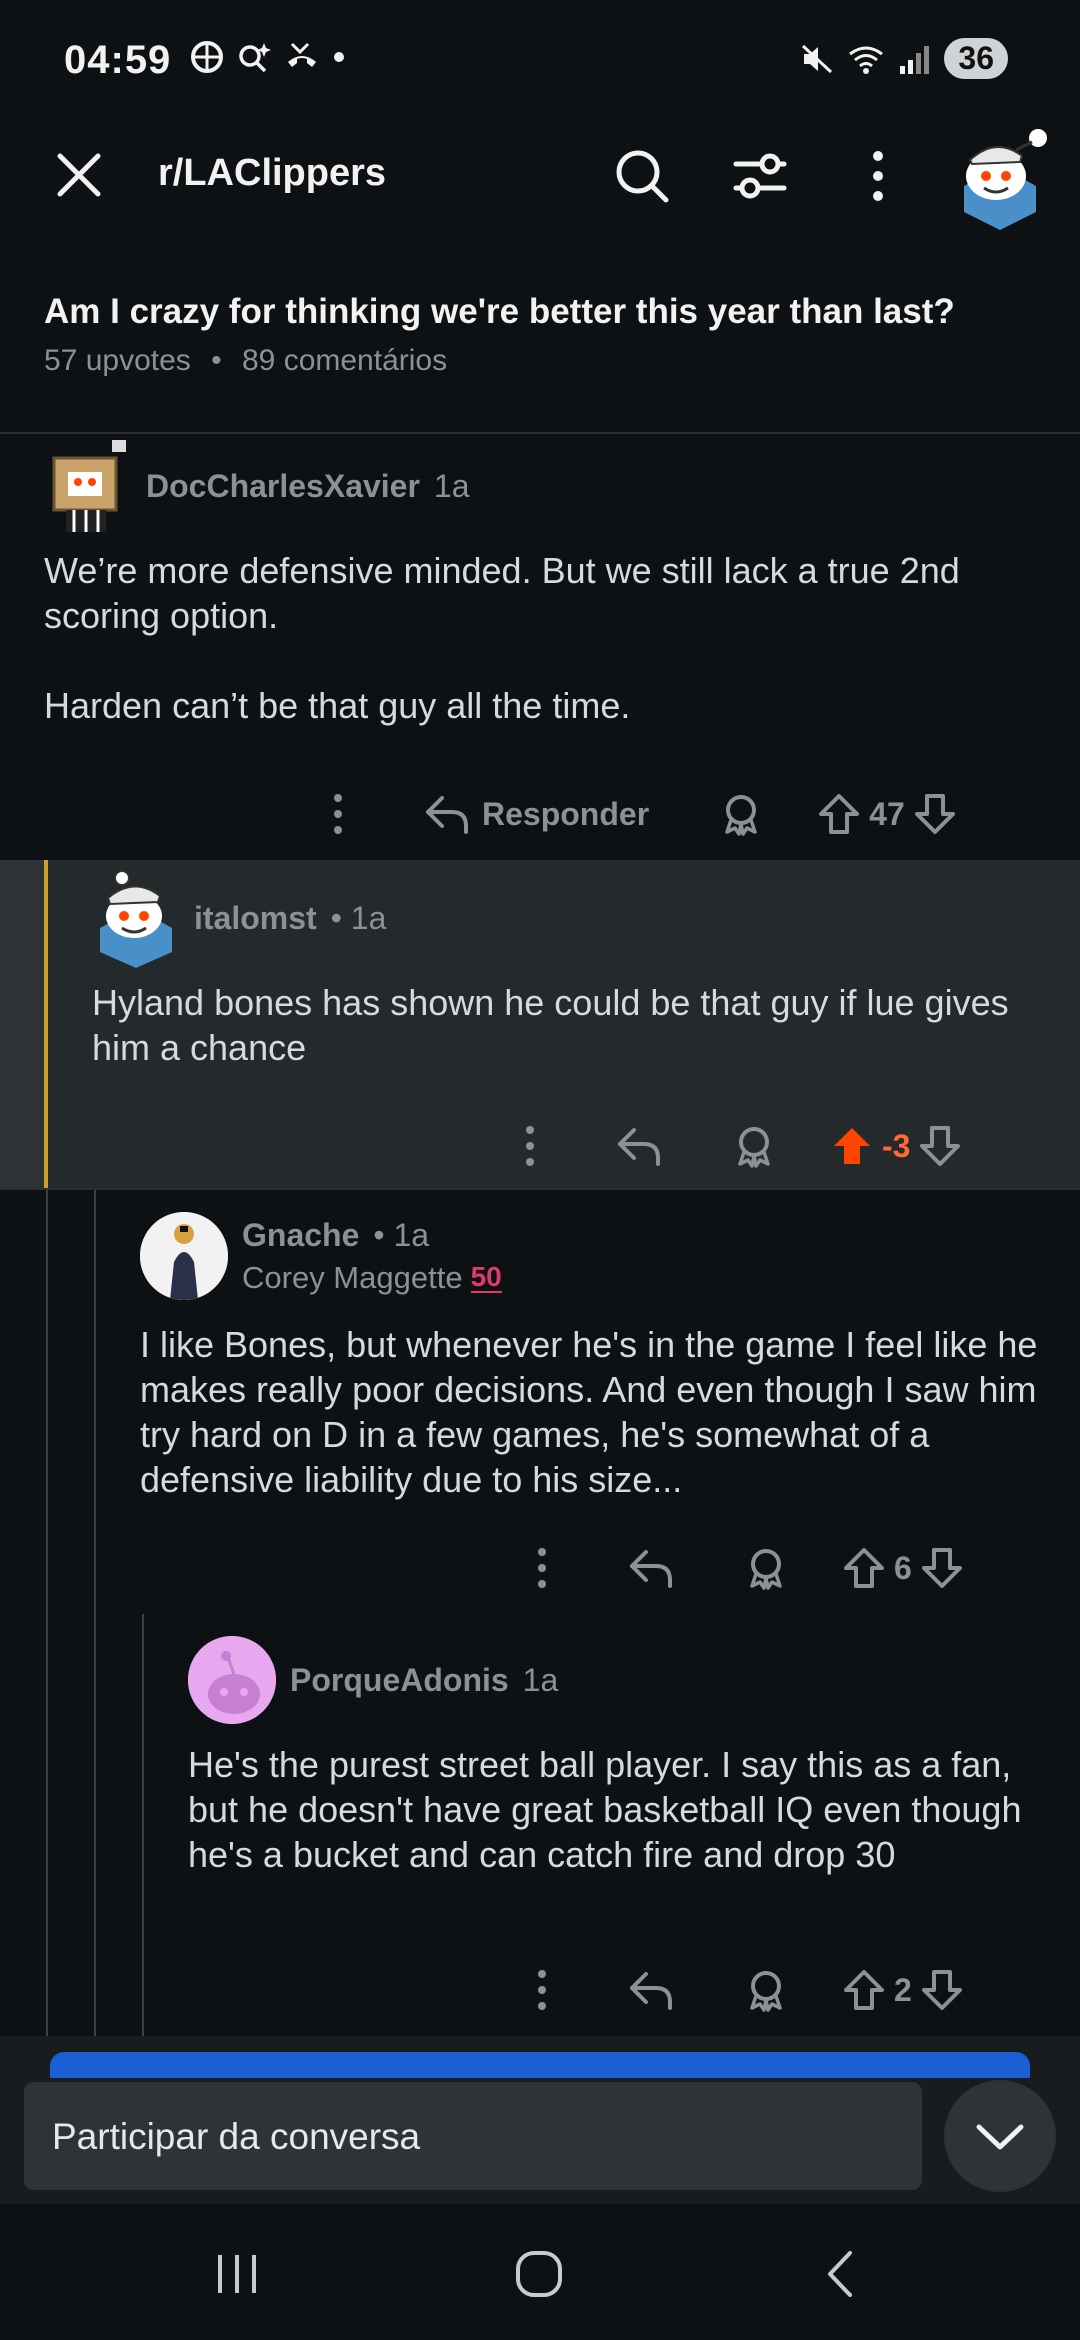 The image size is (1080, 2340). Describe the element at coordinates (817, 58) in the screenshot. I see `mute-icon` at that location.